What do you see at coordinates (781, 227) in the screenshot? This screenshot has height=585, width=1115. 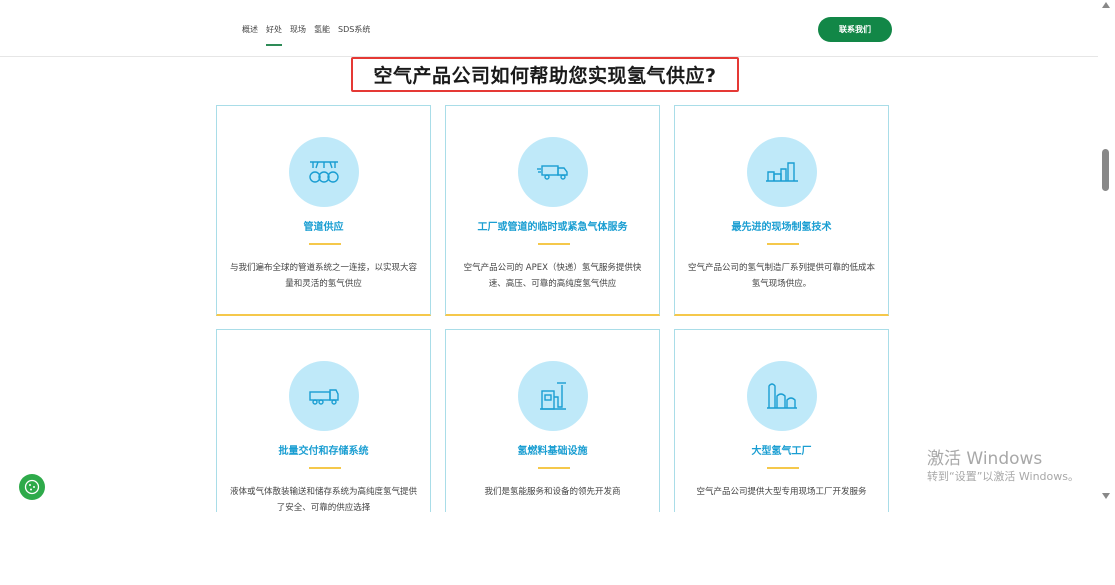 I see `card-title: 最先进的现场制氢技术` at bounding box center [781, 227].